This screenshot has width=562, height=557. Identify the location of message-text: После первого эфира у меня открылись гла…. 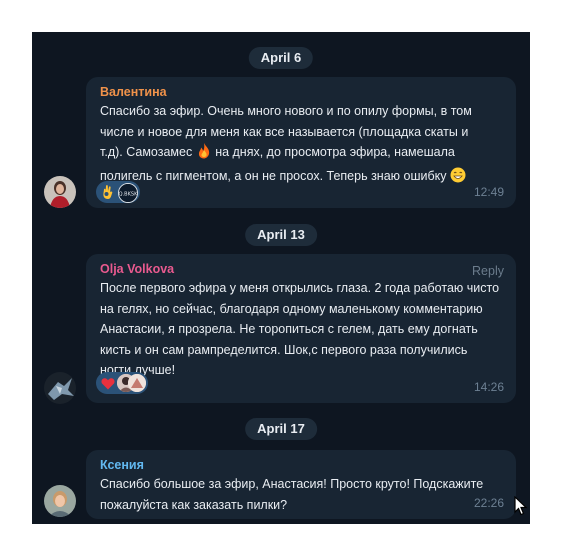
(300, 329).